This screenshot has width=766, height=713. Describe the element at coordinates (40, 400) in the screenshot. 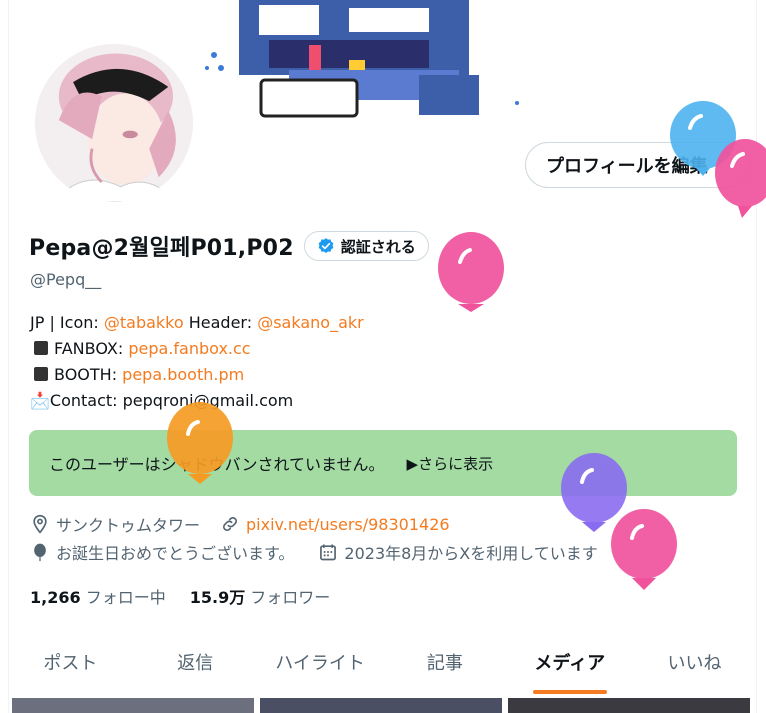

I see `envelope-download-icon: 📩` at that location.